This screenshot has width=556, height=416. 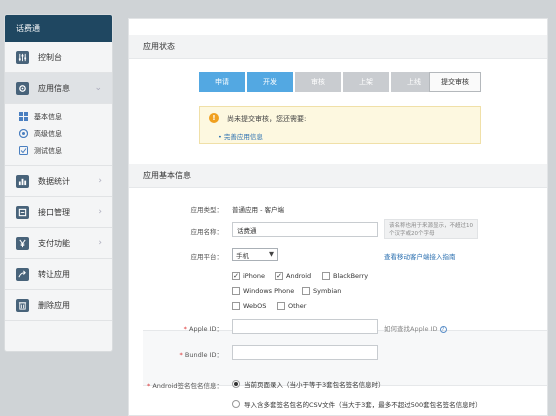 I want to click on app-name-hint: 该名称也用于来源显示，不超过10个汉字或20个字母, so click(x=431, y=229).